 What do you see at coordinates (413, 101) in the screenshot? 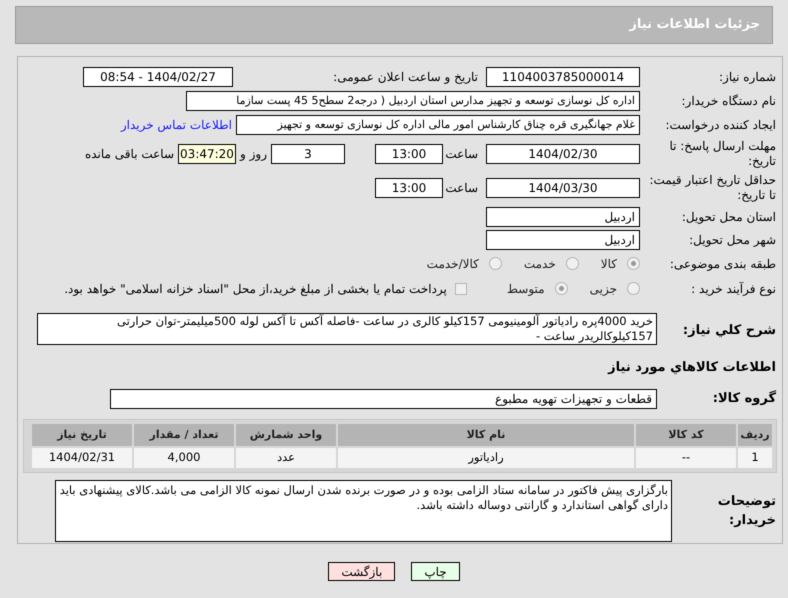
I see `input-field: اداره کل نوسازی توسعه و تجهیز مدارس استان اردبیل ( درجه2 سطح5 45 پست سازما` at bounding box center [413, 101].